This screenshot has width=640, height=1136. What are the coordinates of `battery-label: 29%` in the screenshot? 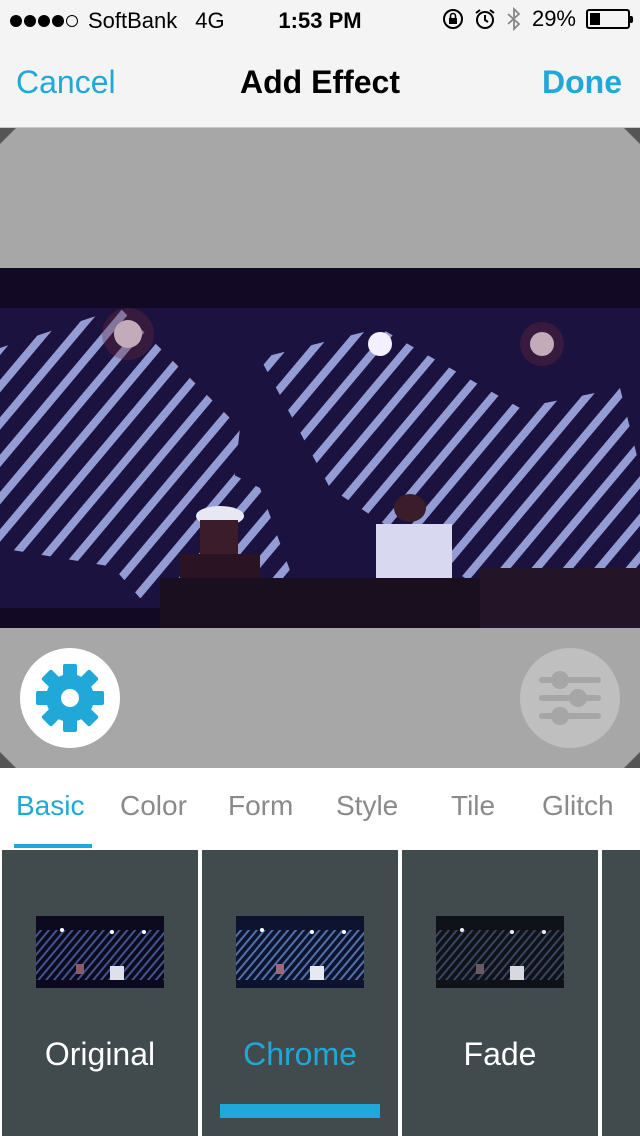 It's located at (553, 18).